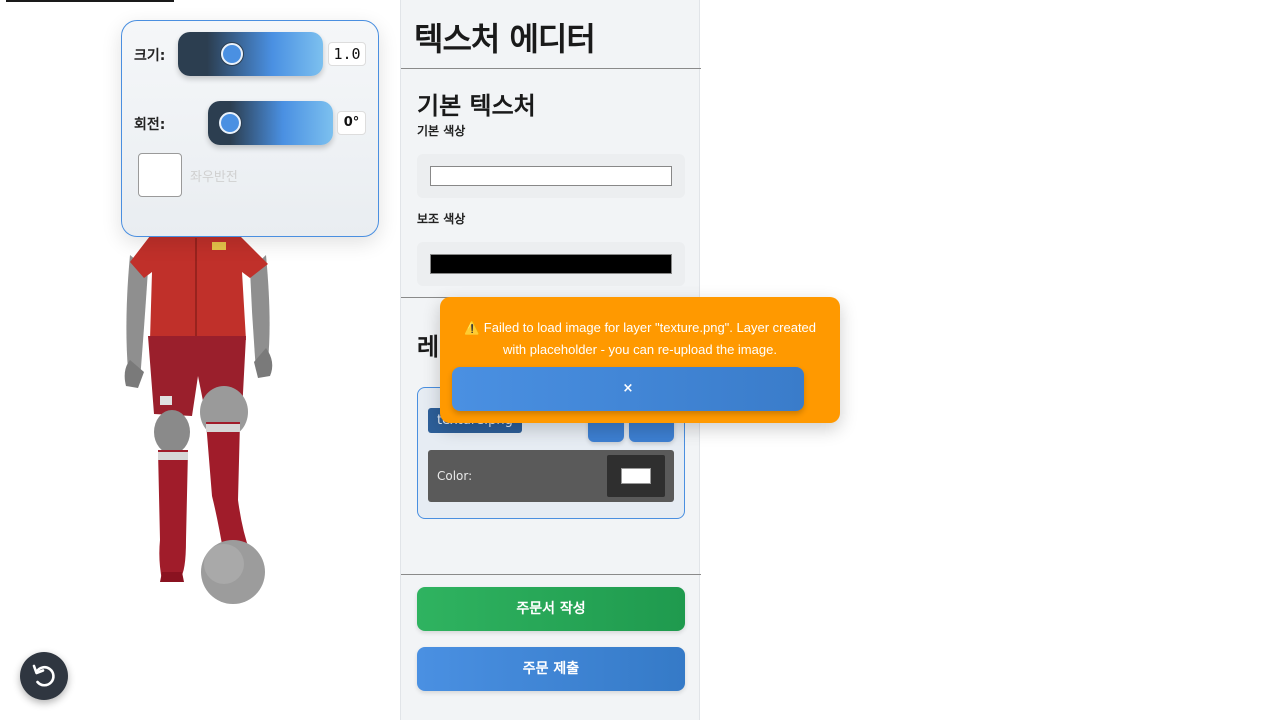  Describe the element at coordinates (551, 476) in the screenshot. I see `layer-color-row: Color:` at that location.